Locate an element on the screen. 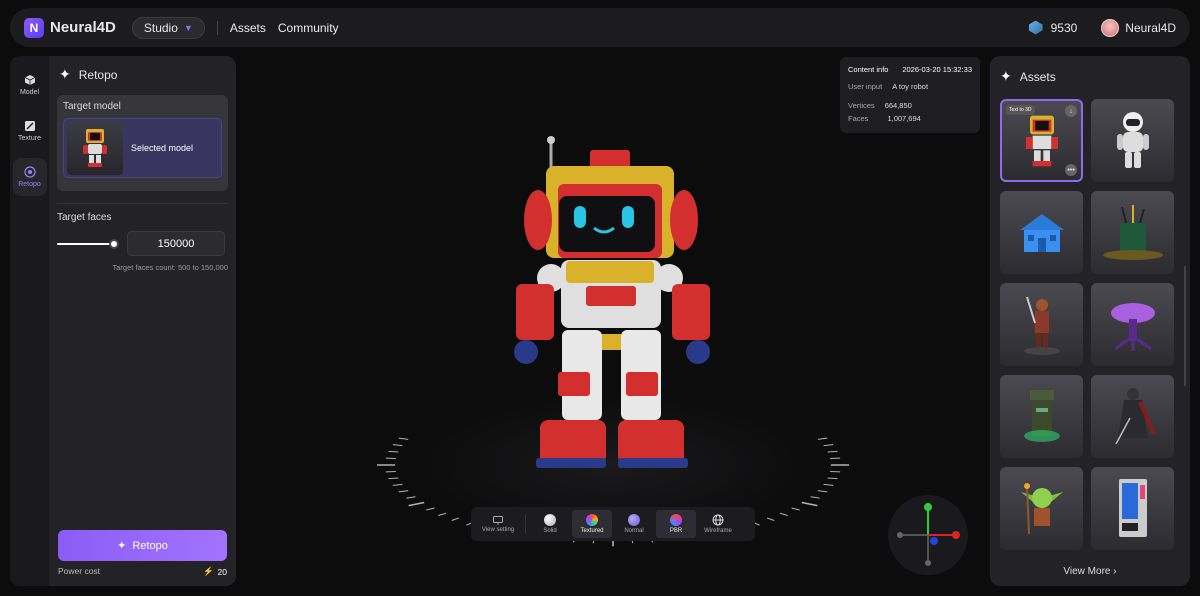 The width and height of the screenshot is (1200, 596). pbr-label: PBR is located at coordinates (676, 531).